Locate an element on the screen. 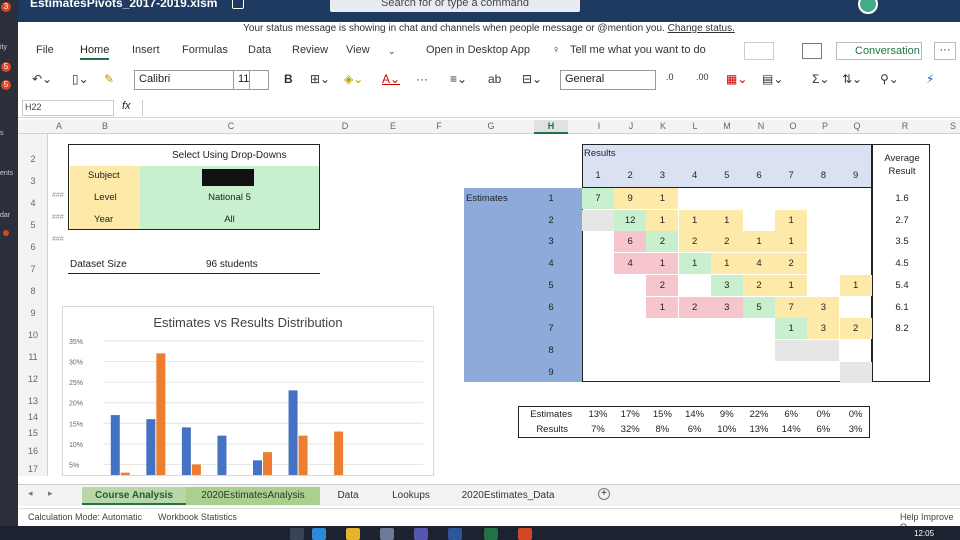 The width and height of the screenshot is (960, 540). file-name: EstimatesPivots_2017-2019.xlsm is located at coordinates (123, 5).